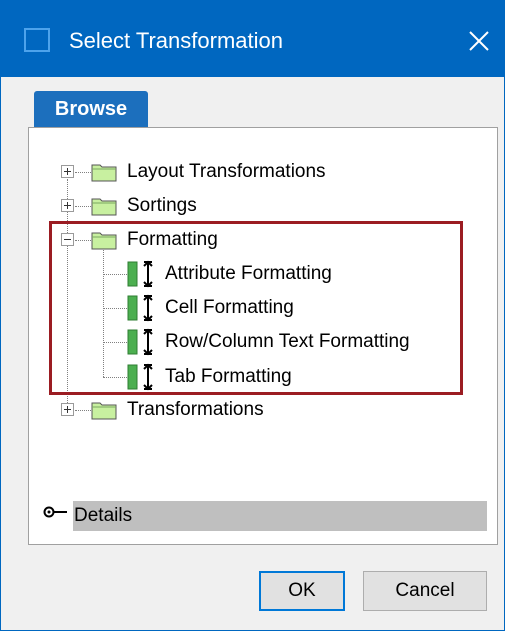 The height and width of the screenshot is (631, 505). What do you see at coordinates (103, 515) in the screenshot?
I see `details-label: Details` at bounding box center [103, 515].